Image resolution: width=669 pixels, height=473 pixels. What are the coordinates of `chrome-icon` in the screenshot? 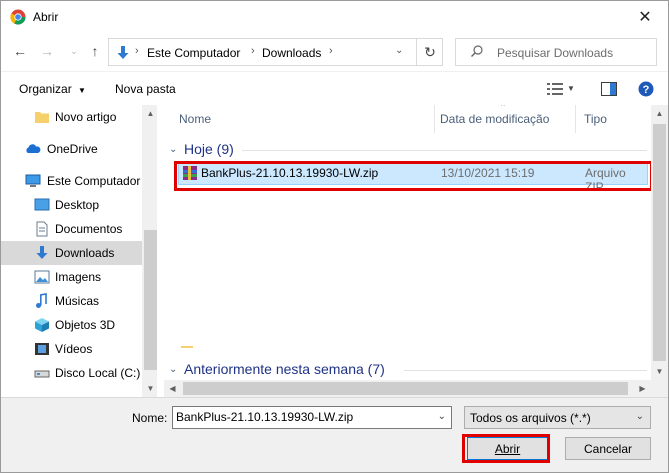 It's located at (18, 17).